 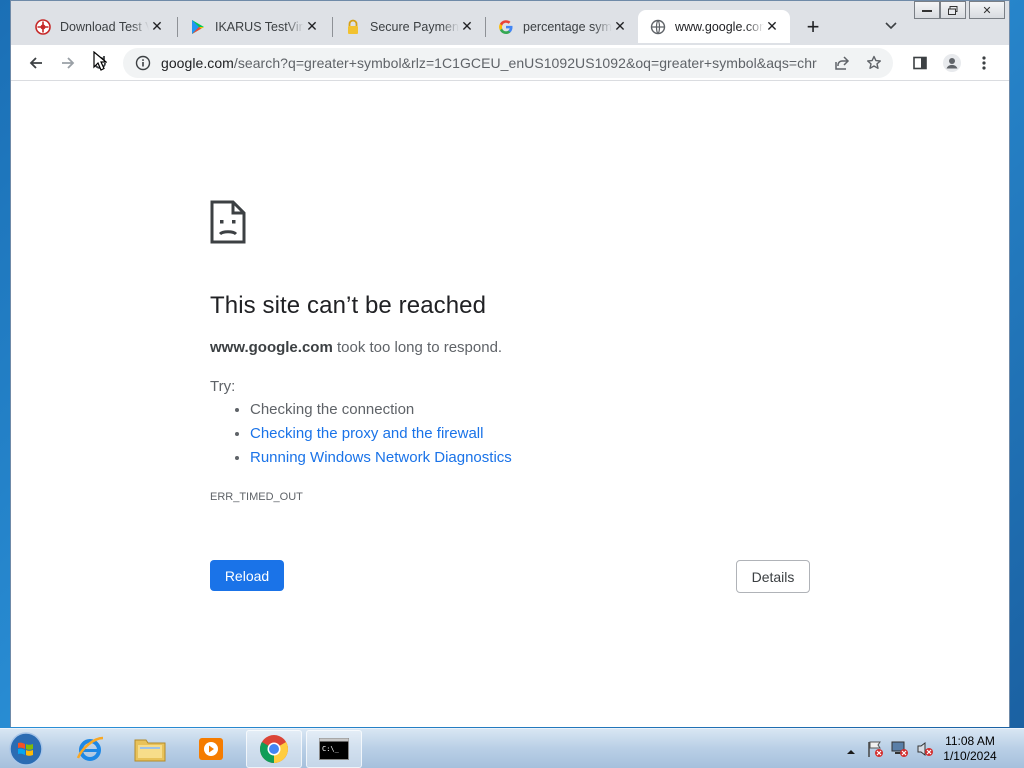 I want to click on taskbar: C:\_ 11:08 AM 1/10/2024, so click(x=512, y=748).